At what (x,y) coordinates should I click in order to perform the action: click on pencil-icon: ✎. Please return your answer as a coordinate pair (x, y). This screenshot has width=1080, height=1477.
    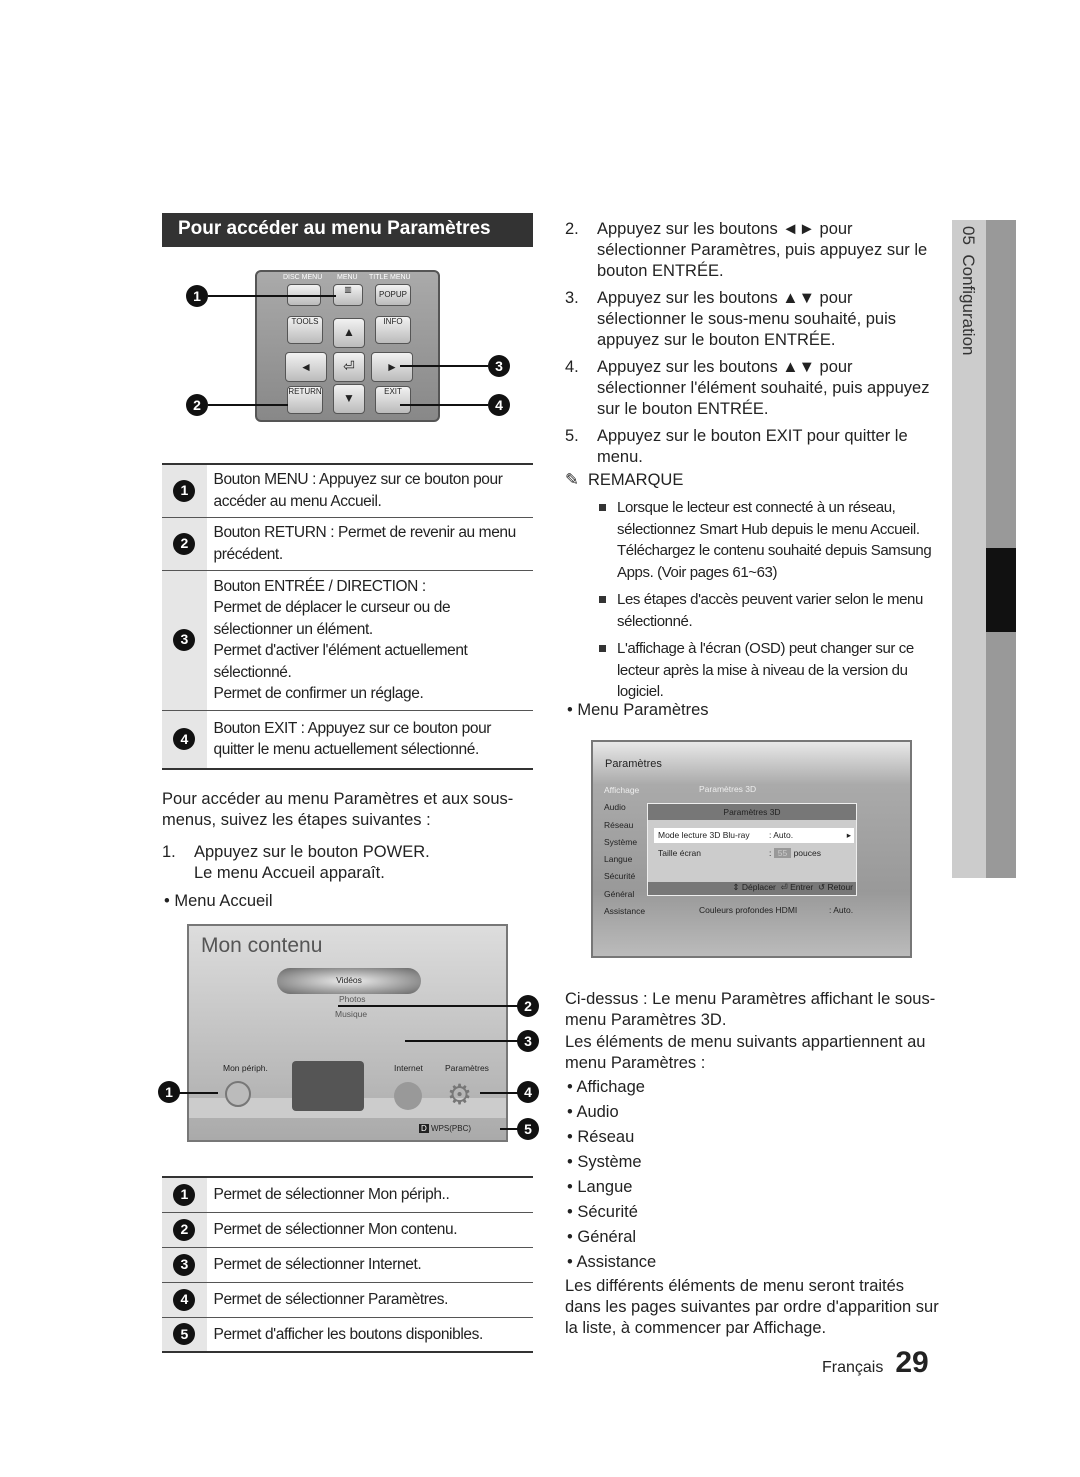
    Looking at the image, I should click on (572, 480).